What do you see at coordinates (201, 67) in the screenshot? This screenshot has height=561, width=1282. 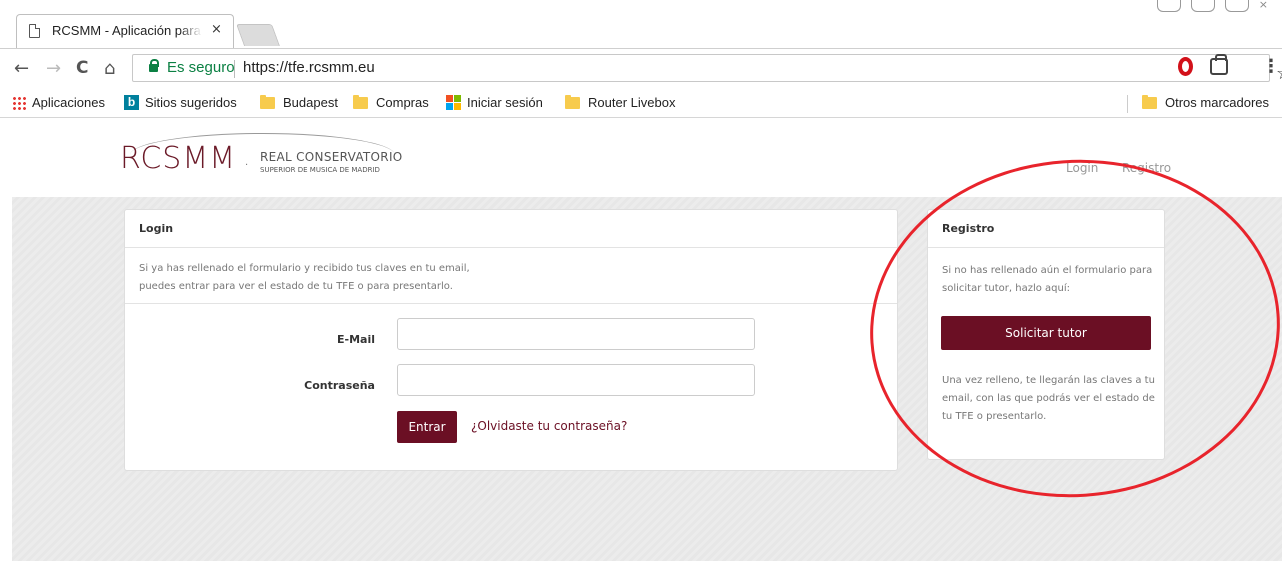 I see `secure-label: Es seguro` at bounding box center [201, 67].